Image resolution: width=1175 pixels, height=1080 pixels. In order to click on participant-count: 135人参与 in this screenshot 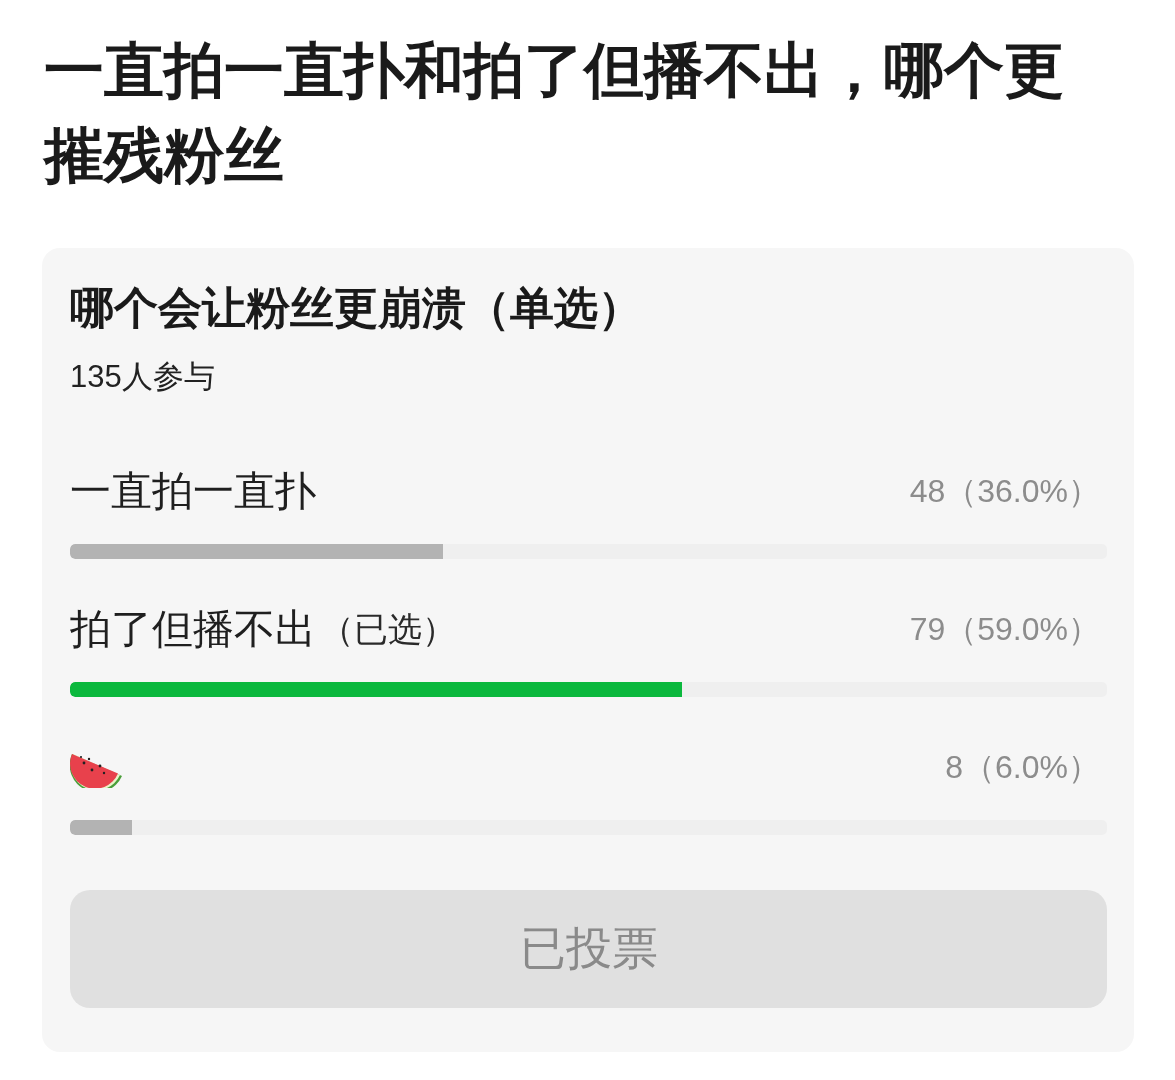, I will do `click(142, 377)`.